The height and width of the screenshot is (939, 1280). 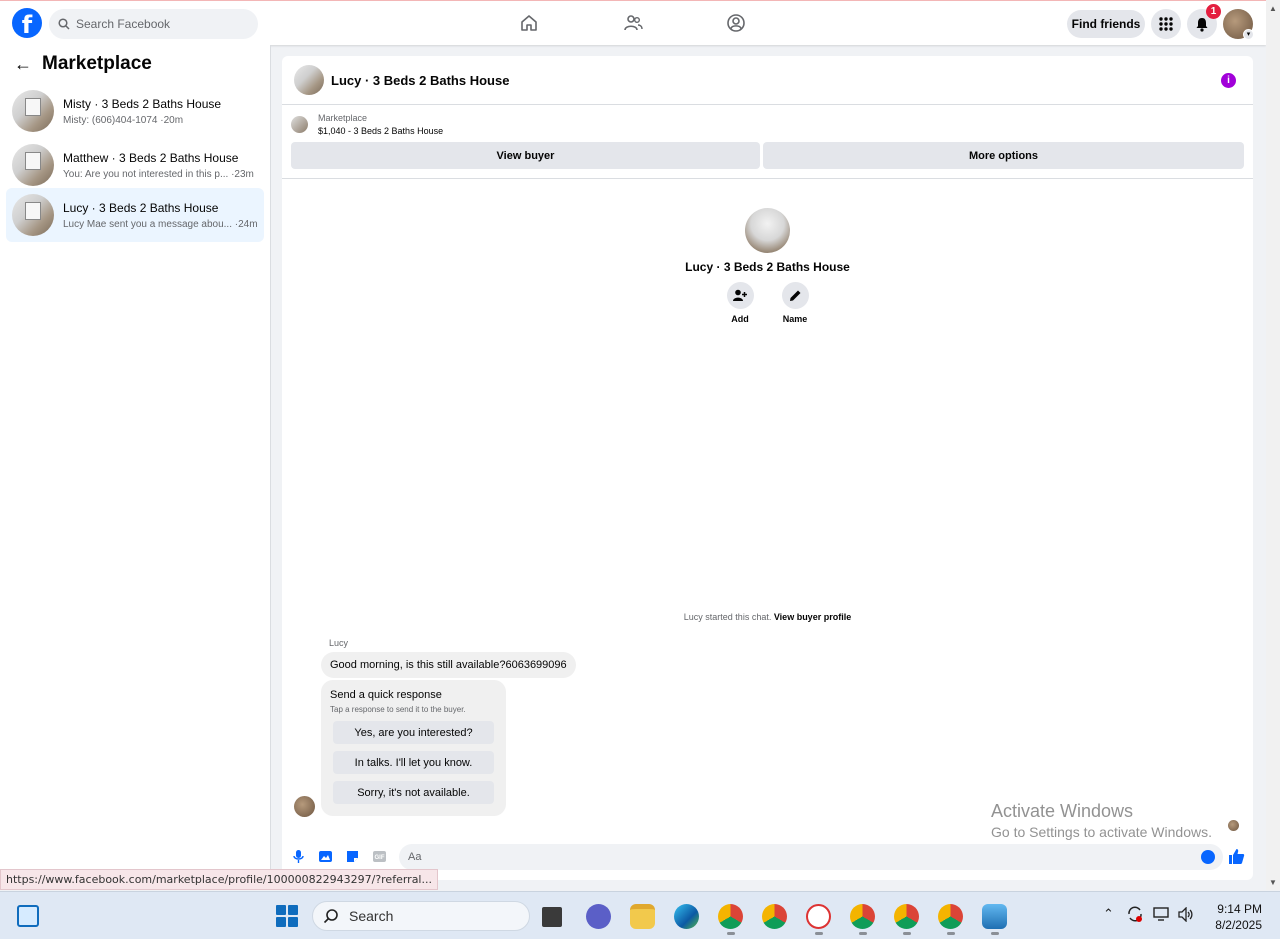 What do you see at coordinates (1239, 909) in the screenshot?
I see `clock-time: 9:14 PM` at bounding box center [1239, 909].